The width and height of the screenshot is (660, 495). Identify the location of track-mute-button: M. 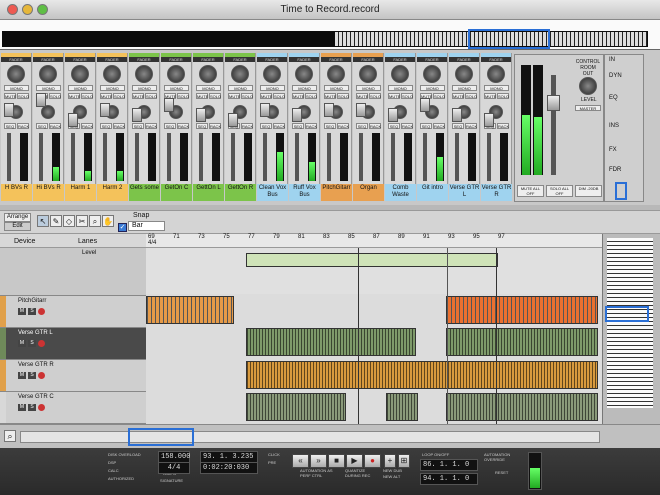
(22, 311).